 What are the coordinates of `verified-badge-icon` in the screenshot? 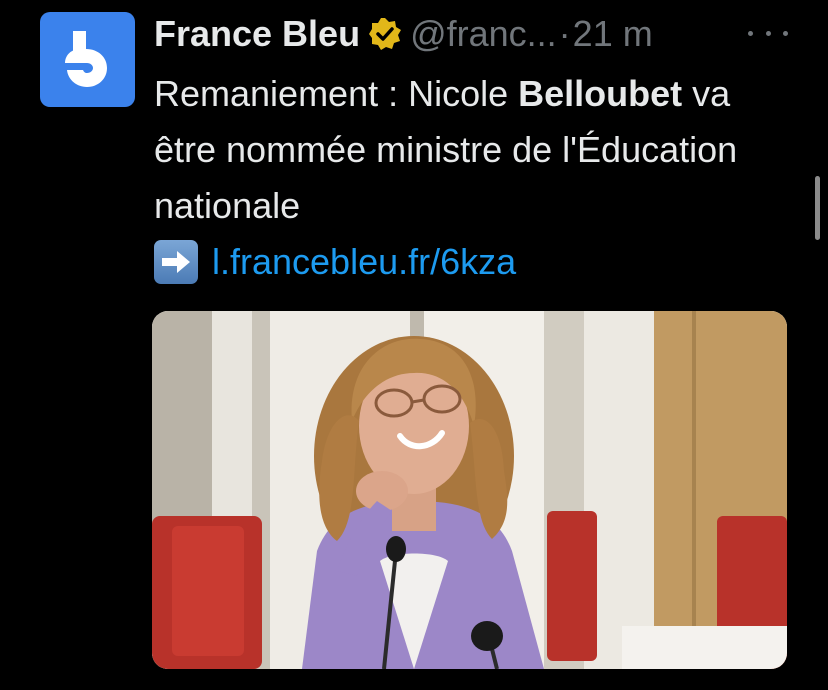 It's located at (385, 34).